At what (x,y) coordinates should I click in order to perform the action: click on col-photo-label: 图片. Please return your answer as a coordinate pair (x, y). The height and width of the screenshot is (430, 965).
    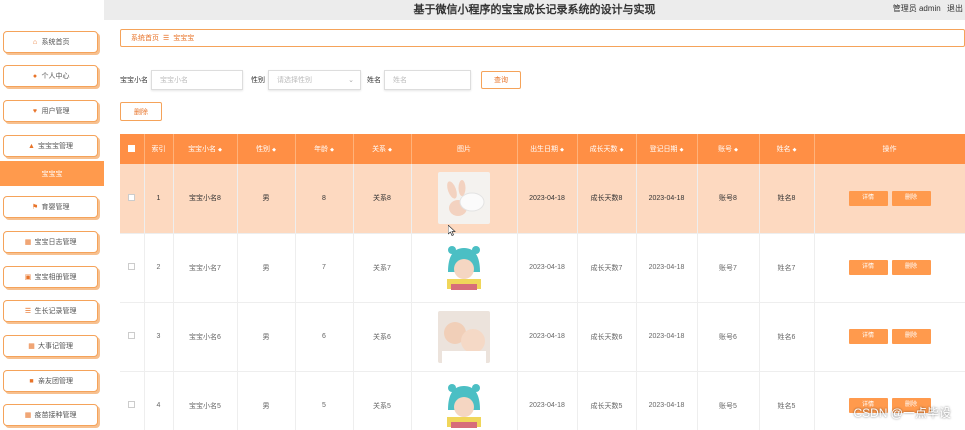
    Looking at the image, I should click on (464, 149).